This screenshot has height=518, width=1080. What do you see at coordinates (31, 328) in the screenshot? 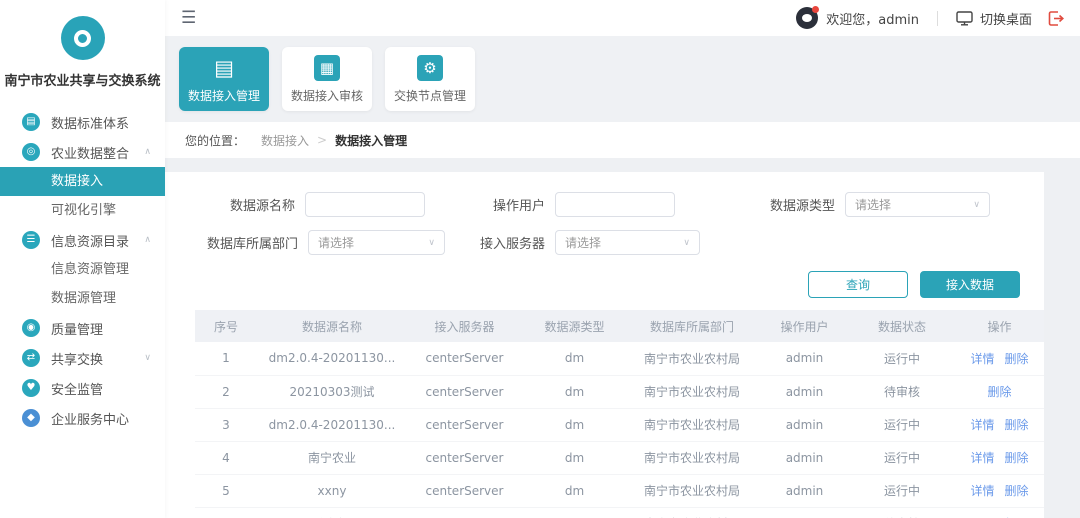
I see `quality-icon: ◉` at bounding box center [31, 328].